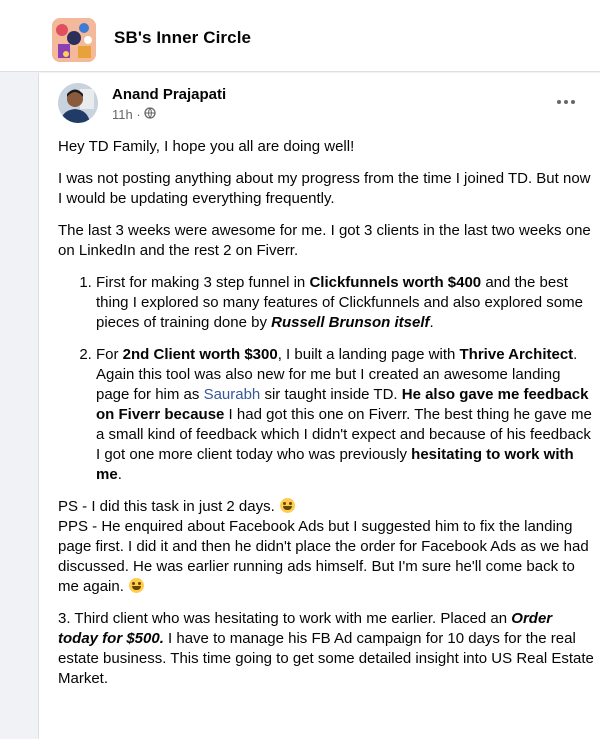  Describe the element at coordinates (74, 40) in the screenshot. I see `group-cover-thumbnail` at that location.